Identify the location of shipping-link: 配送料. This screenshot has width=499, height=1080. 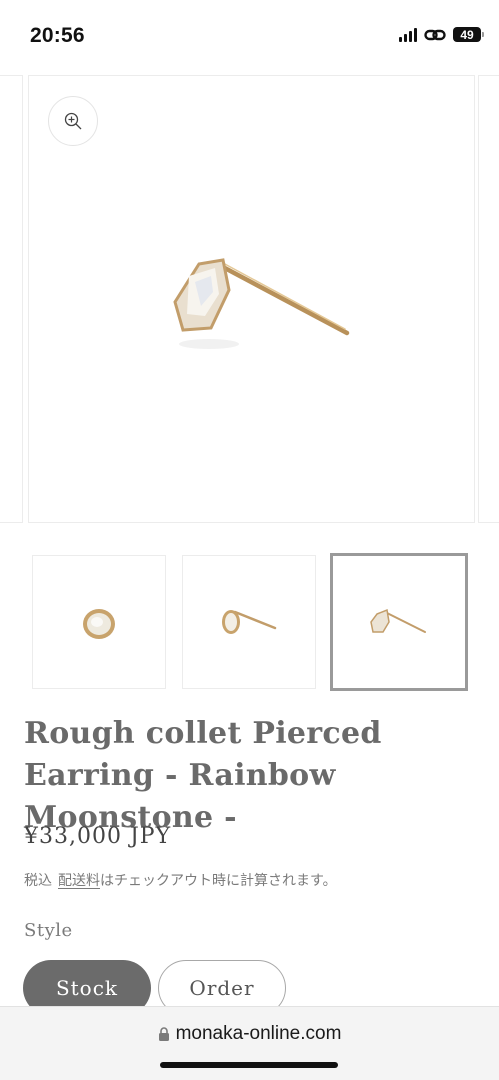
(79, 881).